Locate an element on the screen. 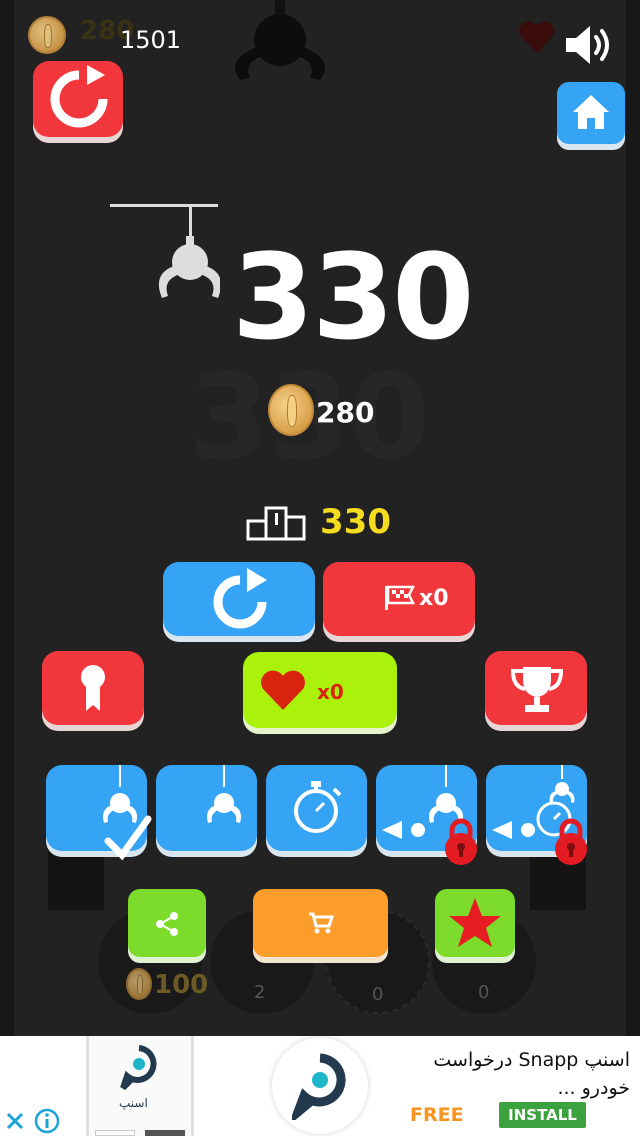 This screenshot has width=640, height=1136. retry-icon is located at coordinates (240, 598).